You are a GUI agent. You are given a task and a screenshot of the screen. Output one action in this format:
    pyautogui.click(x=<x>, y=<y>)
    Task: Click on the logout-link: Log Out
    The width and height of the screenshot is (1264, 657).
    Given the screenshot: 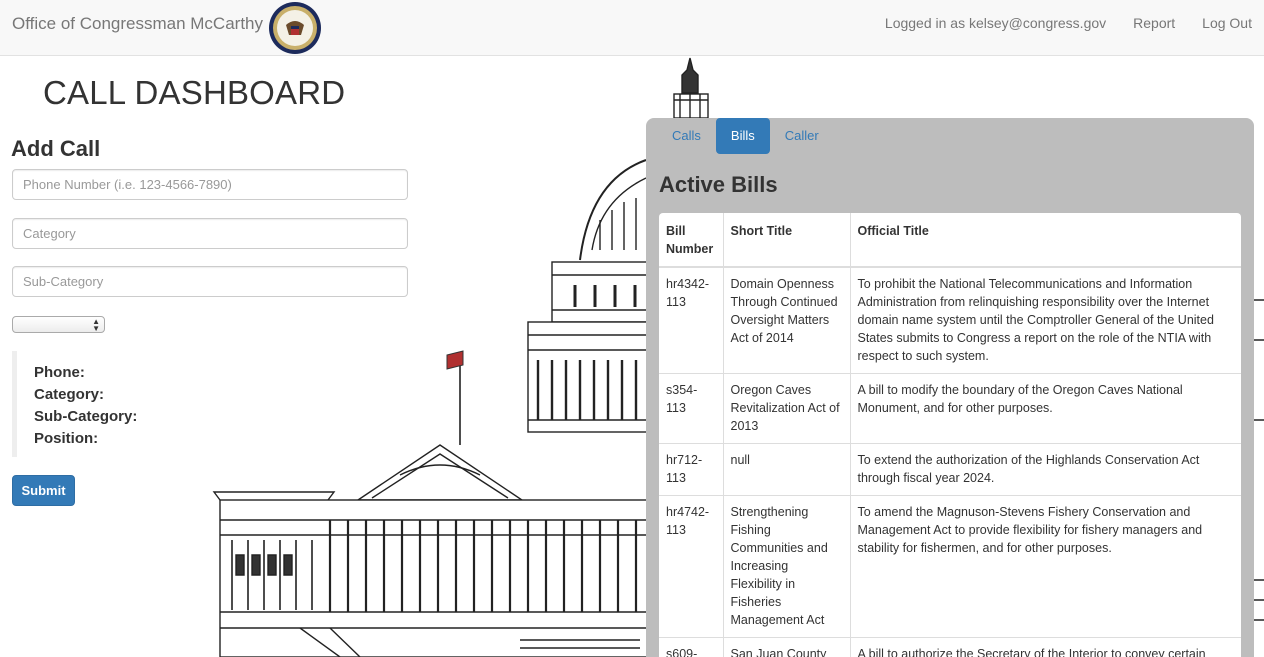 What is the action you would take?
    pyautogui.click(x=1227, y=23)
    